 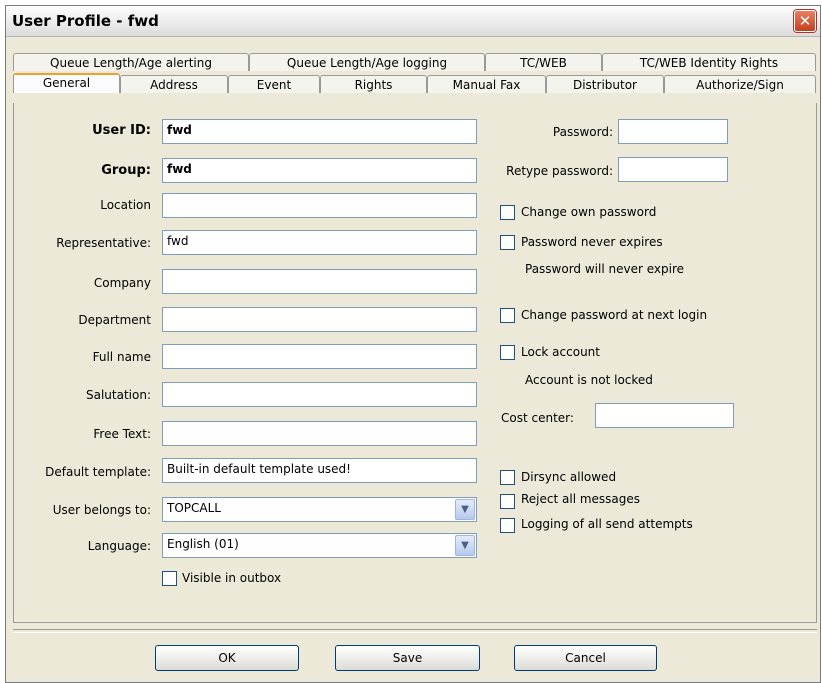 What do you see at coordinates (673, 131) in the screenshot?
I see `password-field` at bounding box center [673, 131].